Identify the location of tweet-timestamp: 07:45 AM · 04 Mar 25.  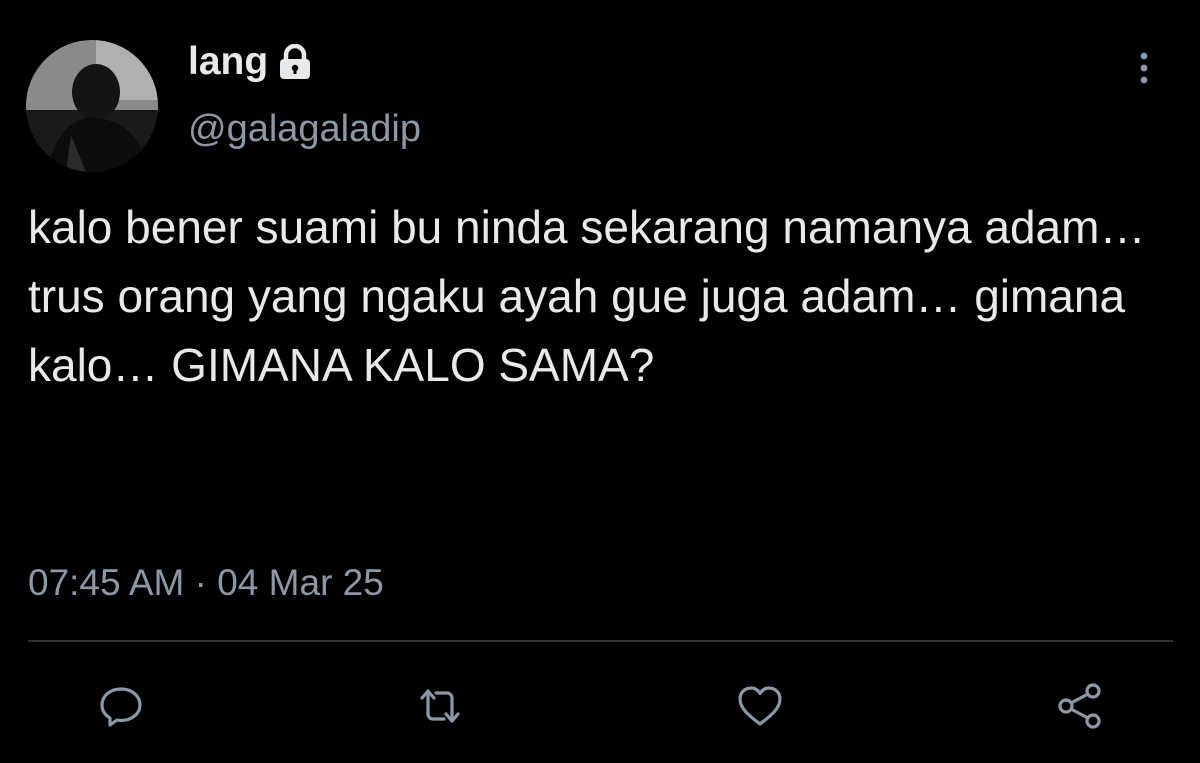
(206, 583).